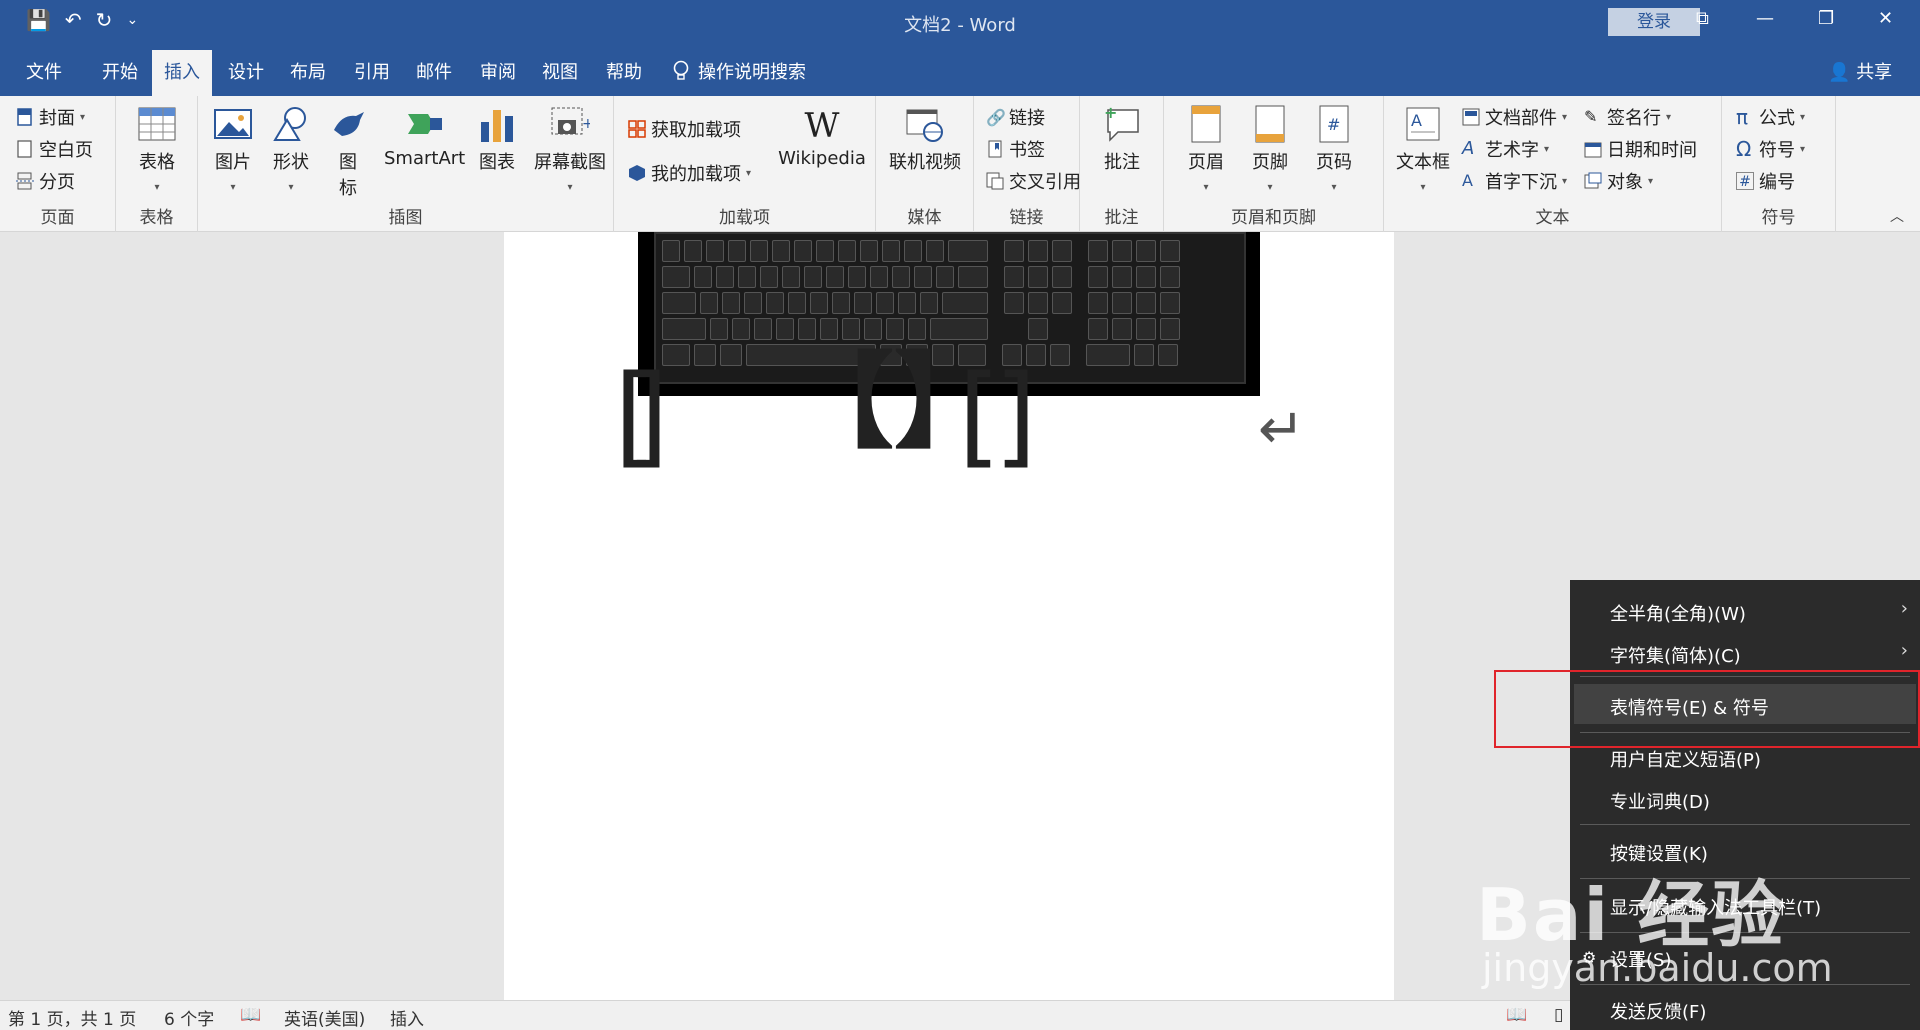  I want to click on header-button: 页眉 ▾, so click(1206, 149).